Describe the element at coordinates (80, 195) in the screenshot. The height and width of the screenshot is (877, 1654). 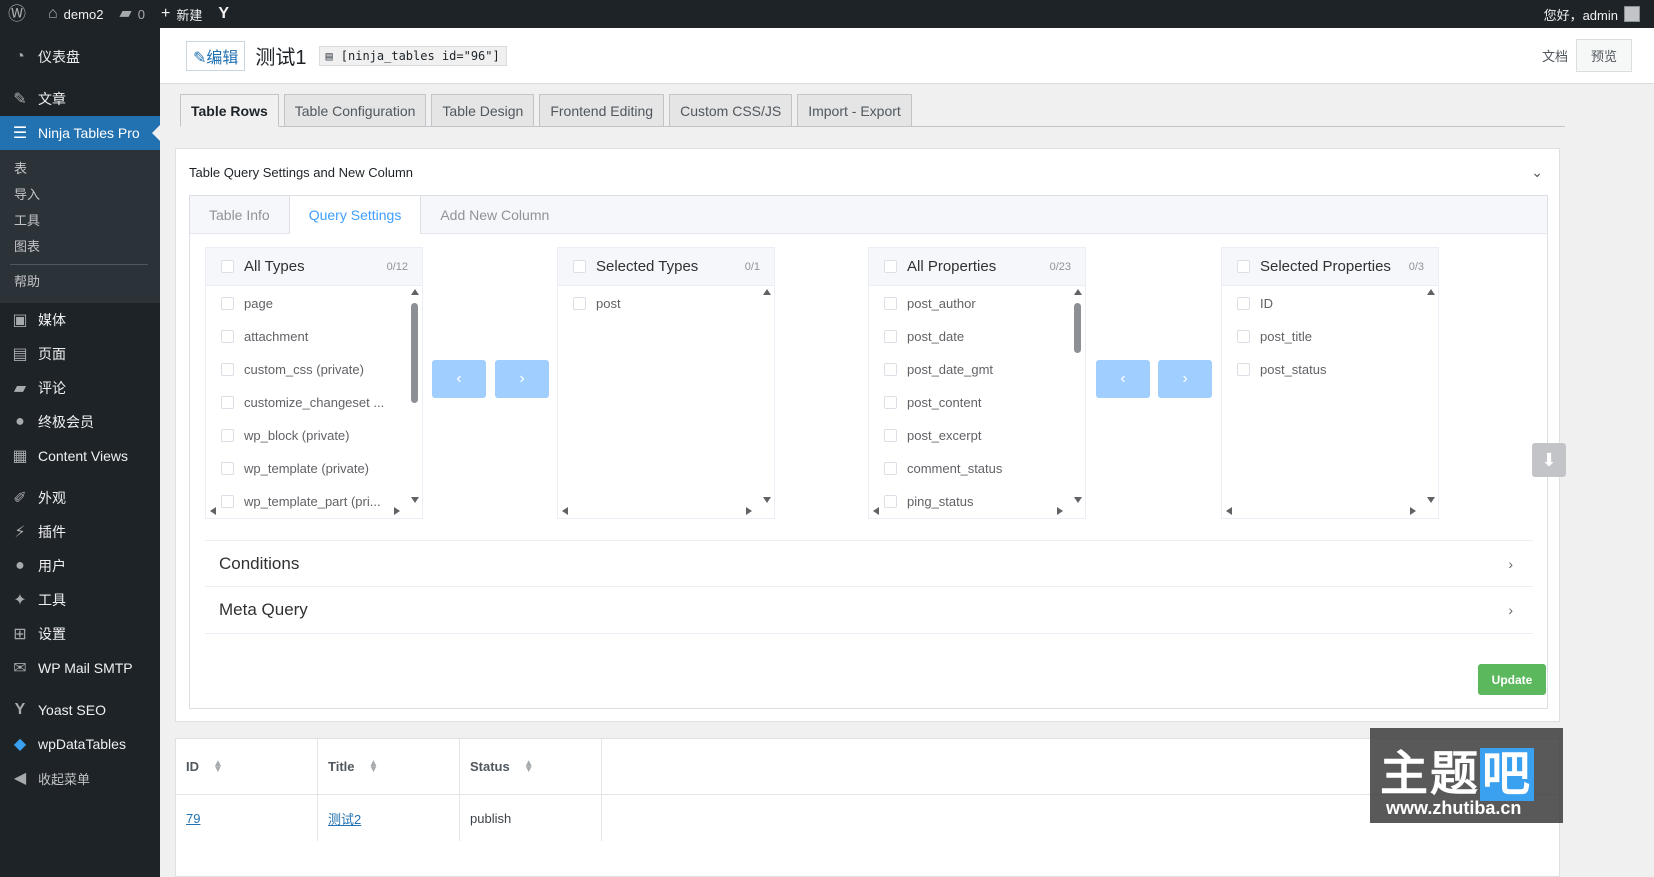
I see `submenu-item-import: 导入` at that location.